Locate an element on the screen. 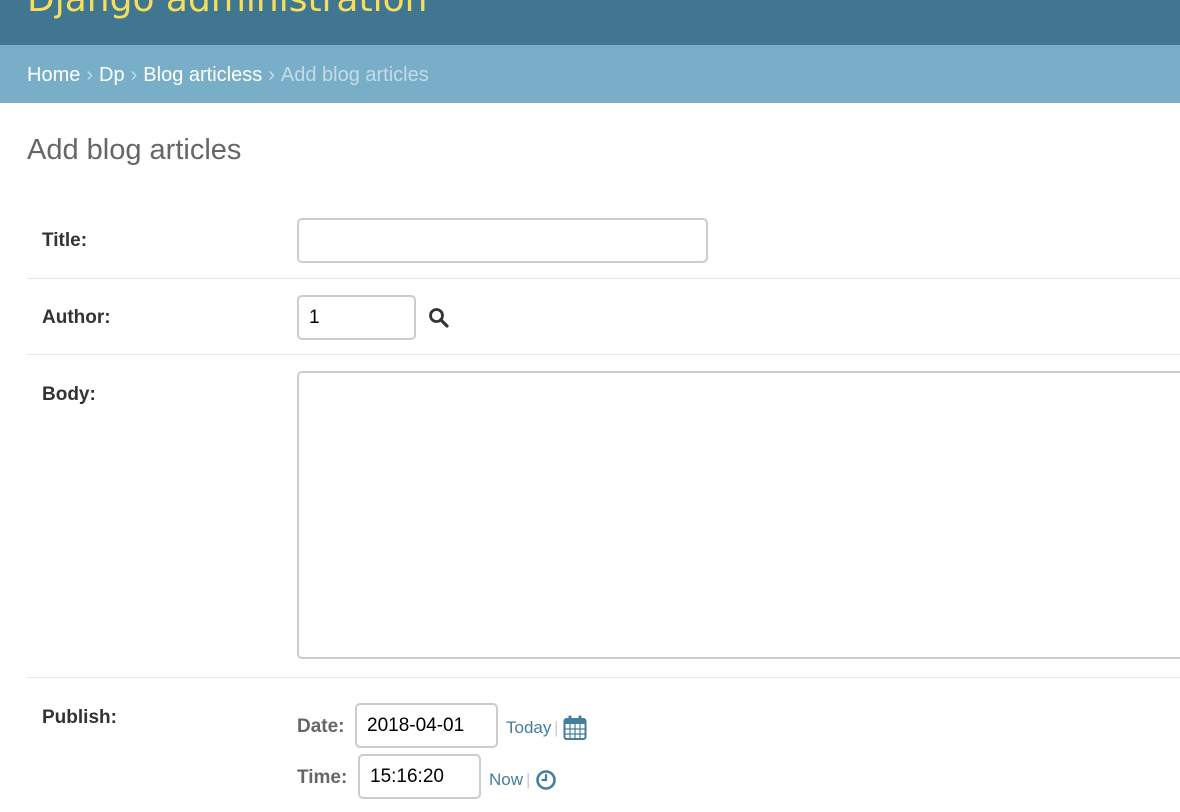 The width and height of the screenshot is (1180, 812). now-link: Now is located at coordinates (506, 780).